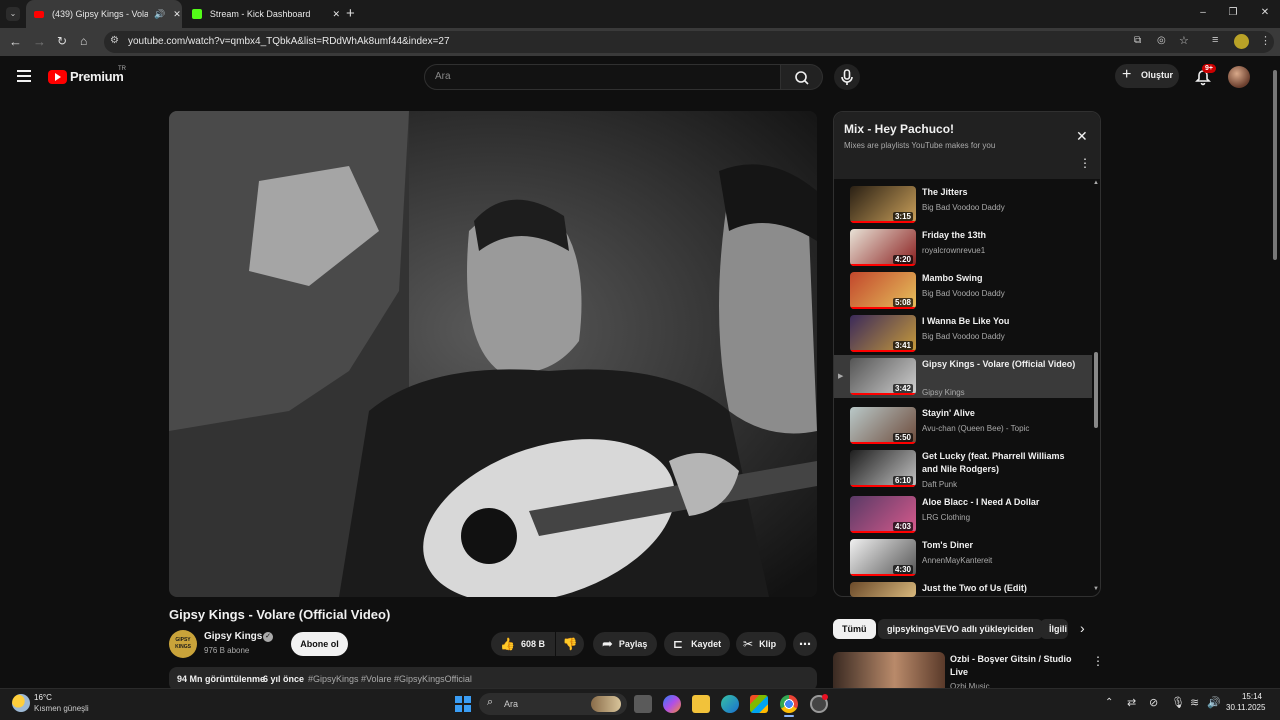 This screenshot has width=1280, height=720. I want to click on tray-overflow-icon: ⌃, so click(1109, 702).